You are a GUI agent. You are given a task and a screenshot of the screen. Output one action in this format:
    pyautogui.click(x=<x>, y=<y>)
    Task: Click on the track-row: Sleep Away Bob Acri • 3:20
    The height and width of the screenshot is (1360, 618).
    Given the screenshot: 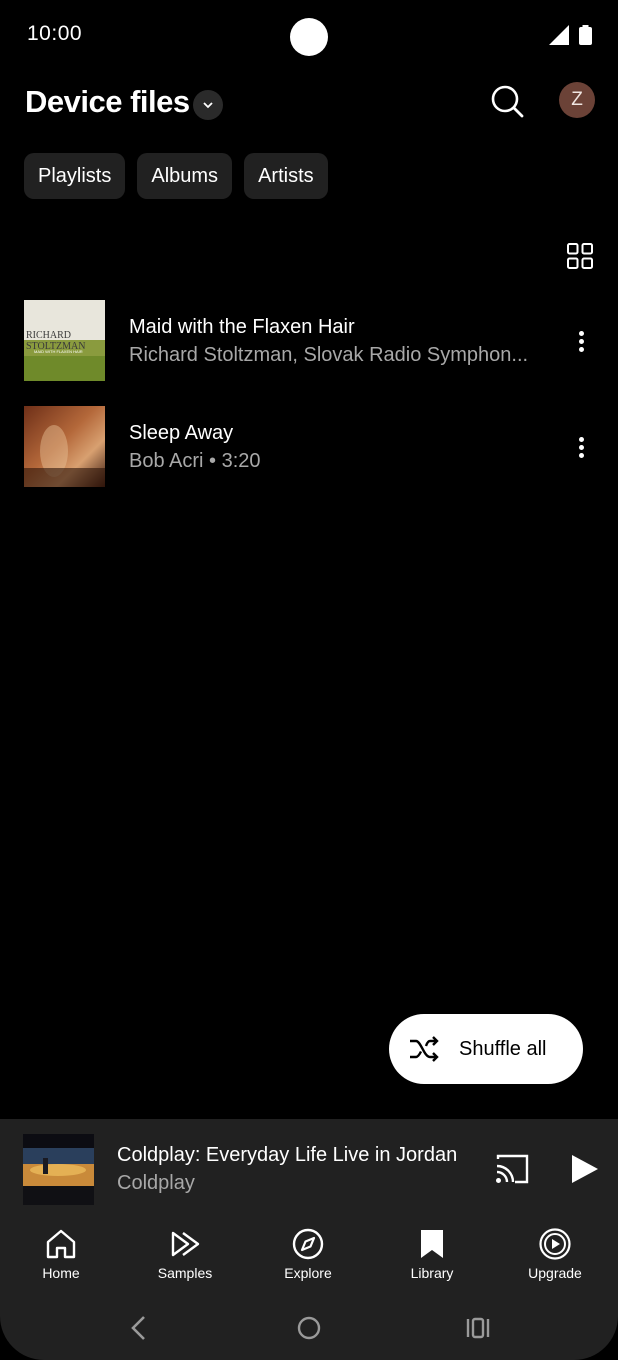 What is the action you would take?
    pyautogui.click(x=309, y=457)
    